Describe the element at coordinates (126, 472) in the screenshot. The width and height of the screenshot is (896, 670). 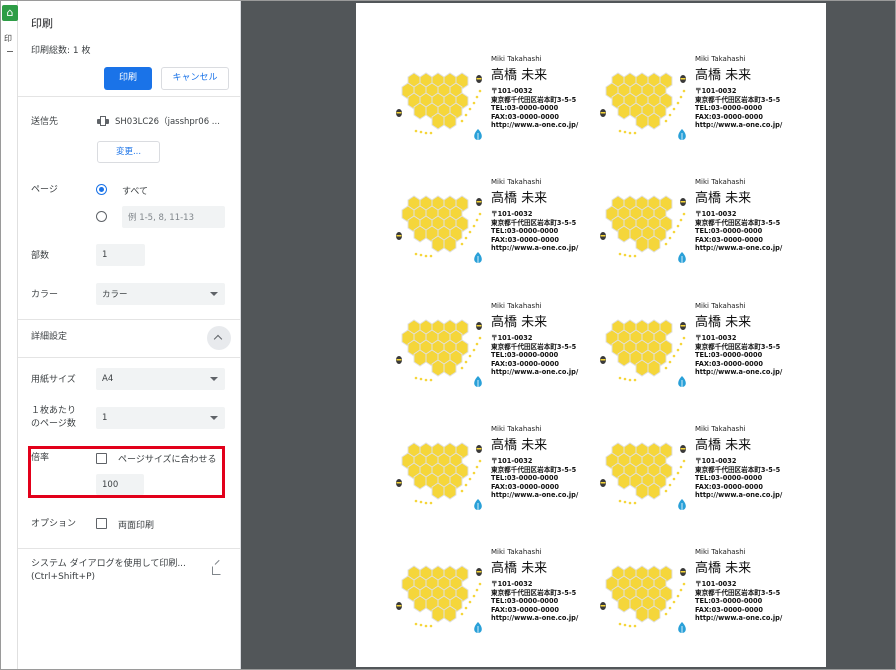
I see `highlight-box` at that location.